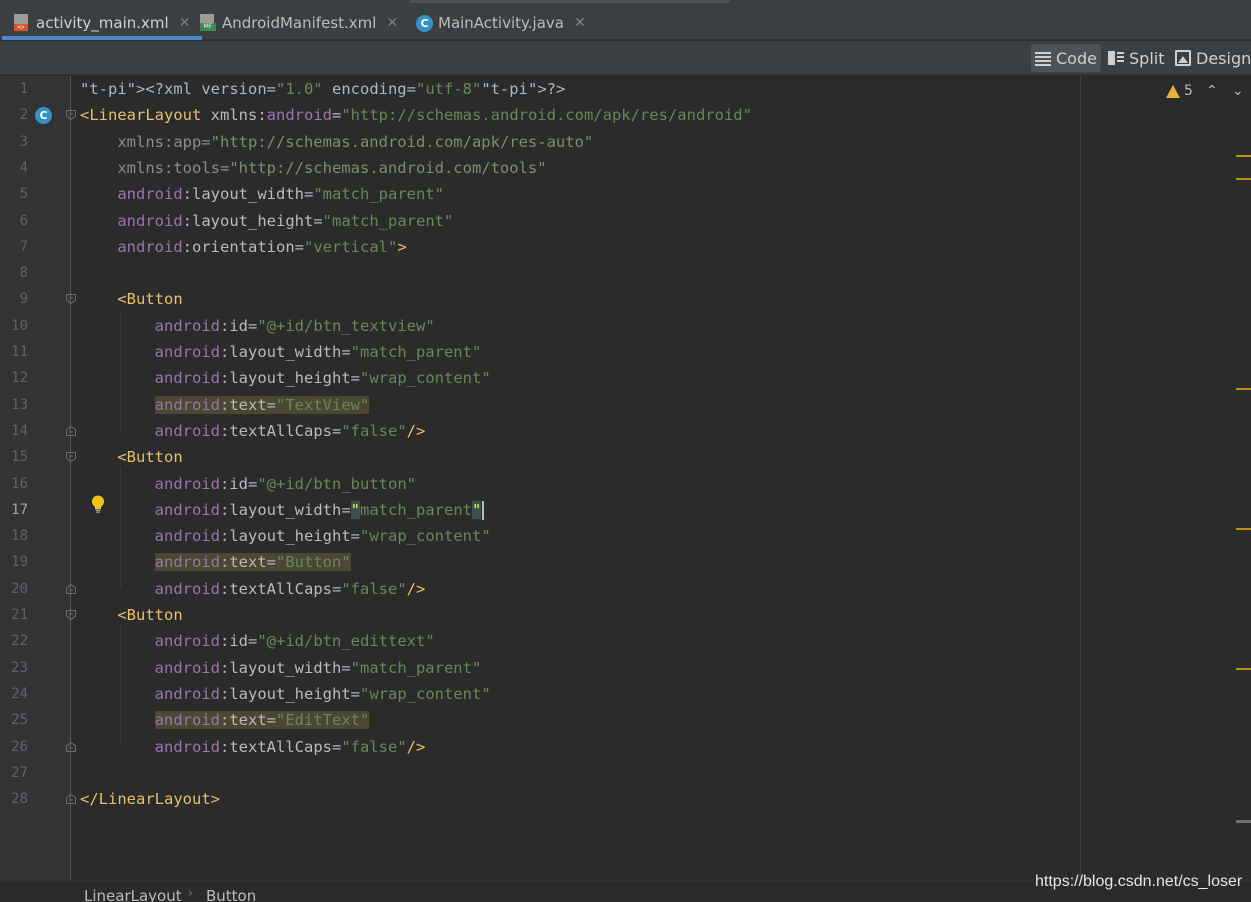 The image size is (1251, 902). What do you see at coordinates (225, 405) in the screenshot?
I see `code-text: android:text="TextView"` at bounding box center [225, 405].